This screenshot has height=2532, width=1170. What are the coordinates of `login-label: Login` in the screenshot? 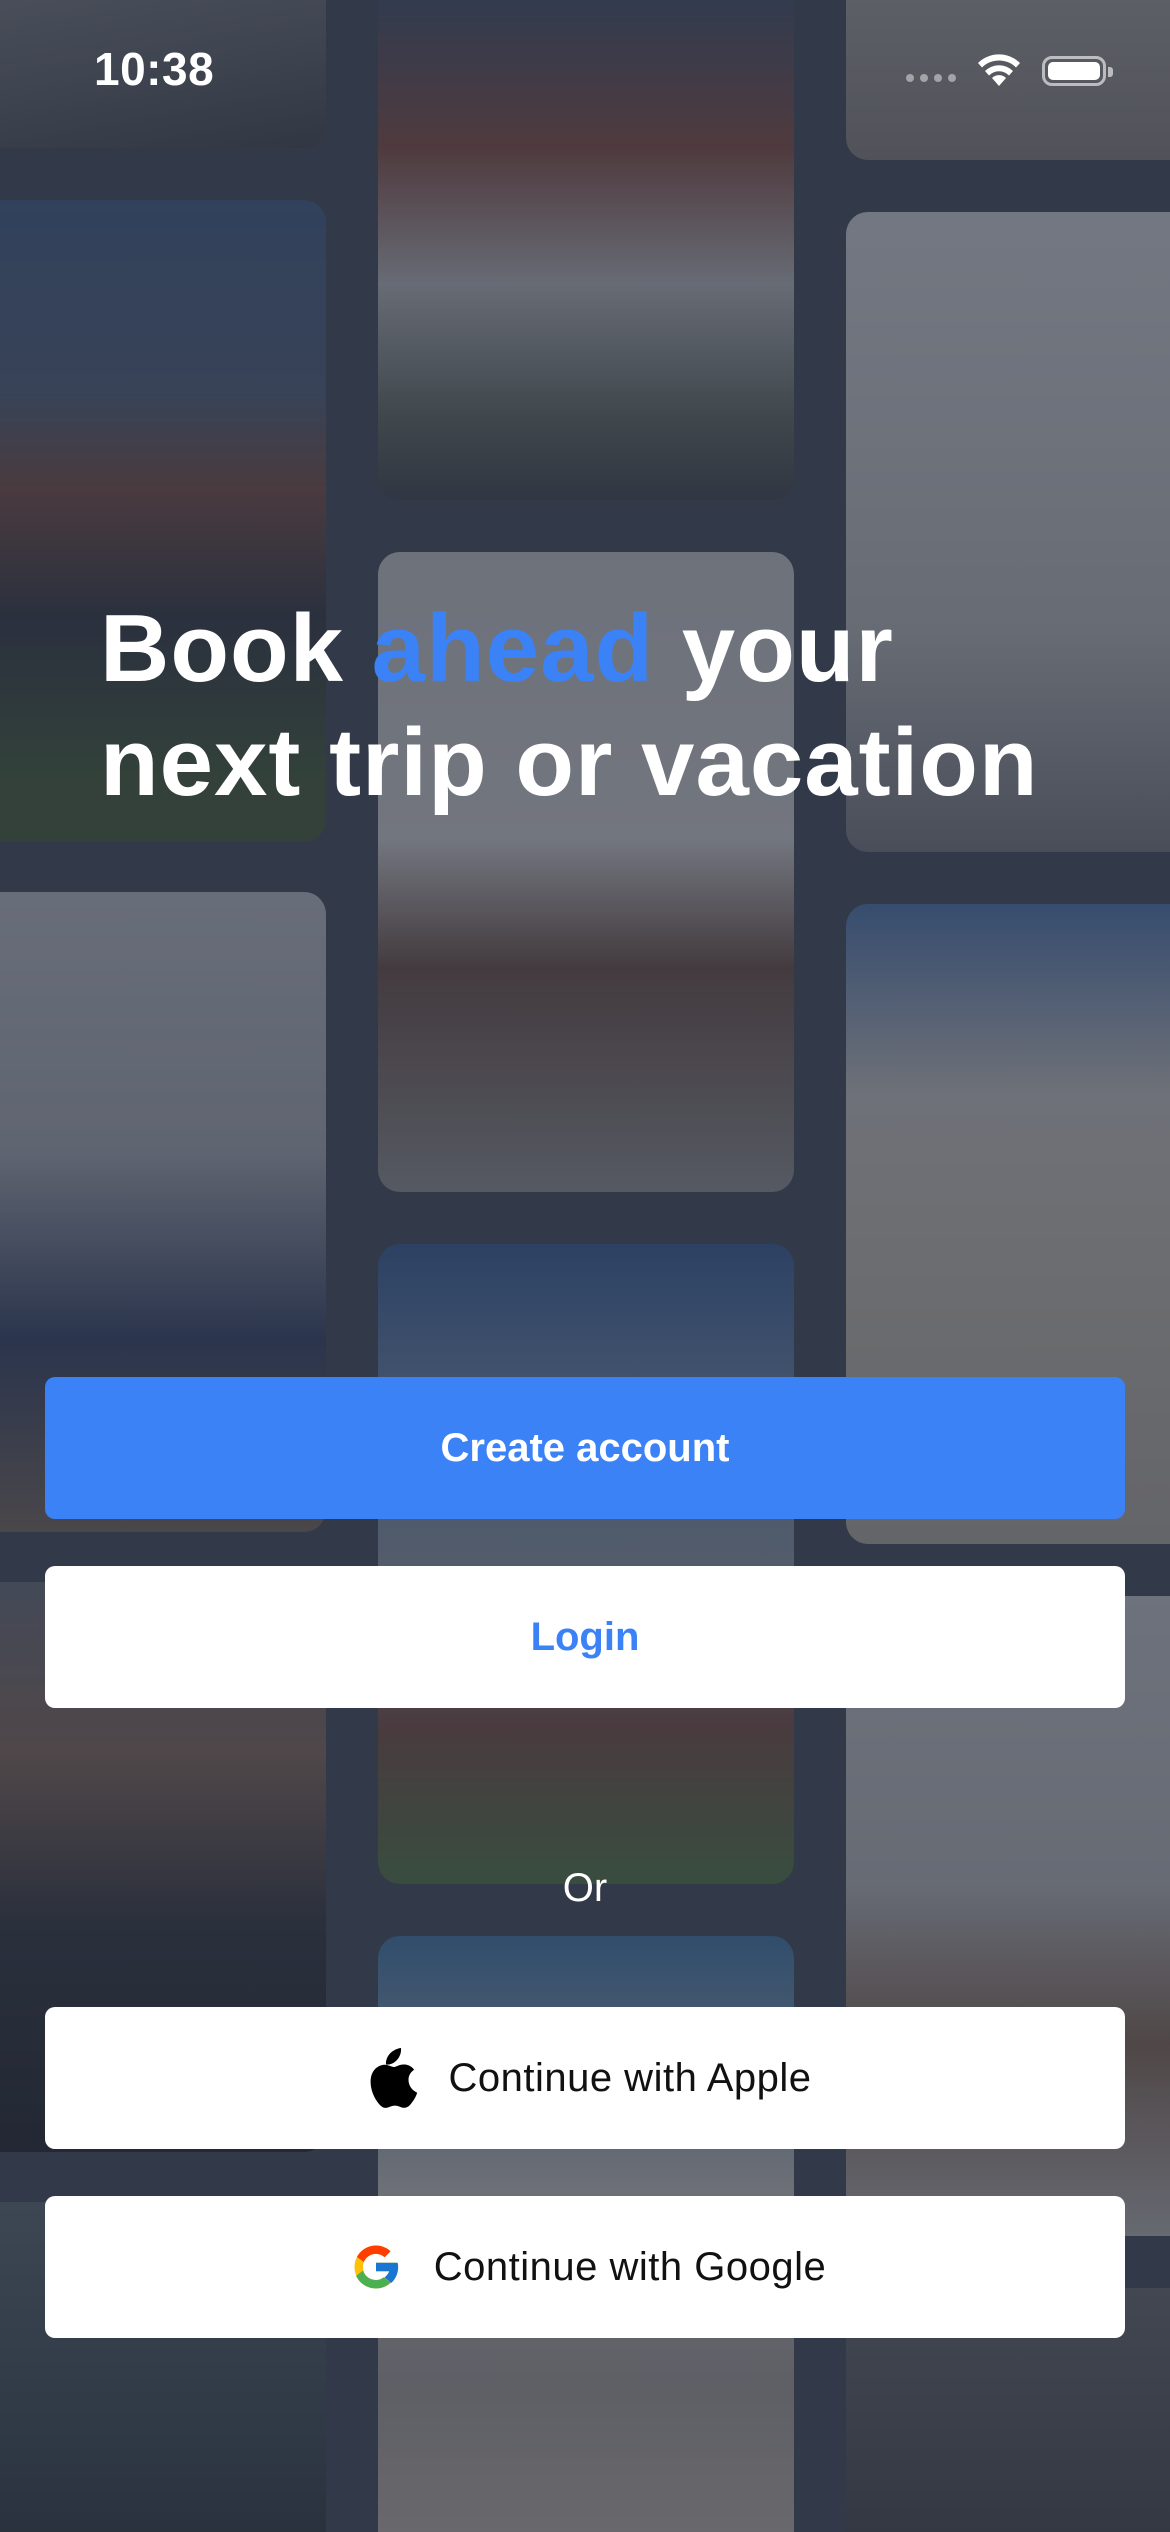 It's located at (585, 1636).